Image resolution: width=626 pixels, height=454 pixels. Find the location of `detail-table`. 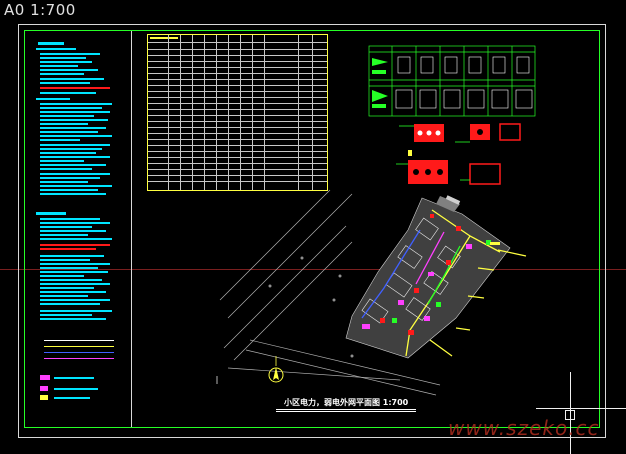

detail-table is located at coordinates (452, 81).